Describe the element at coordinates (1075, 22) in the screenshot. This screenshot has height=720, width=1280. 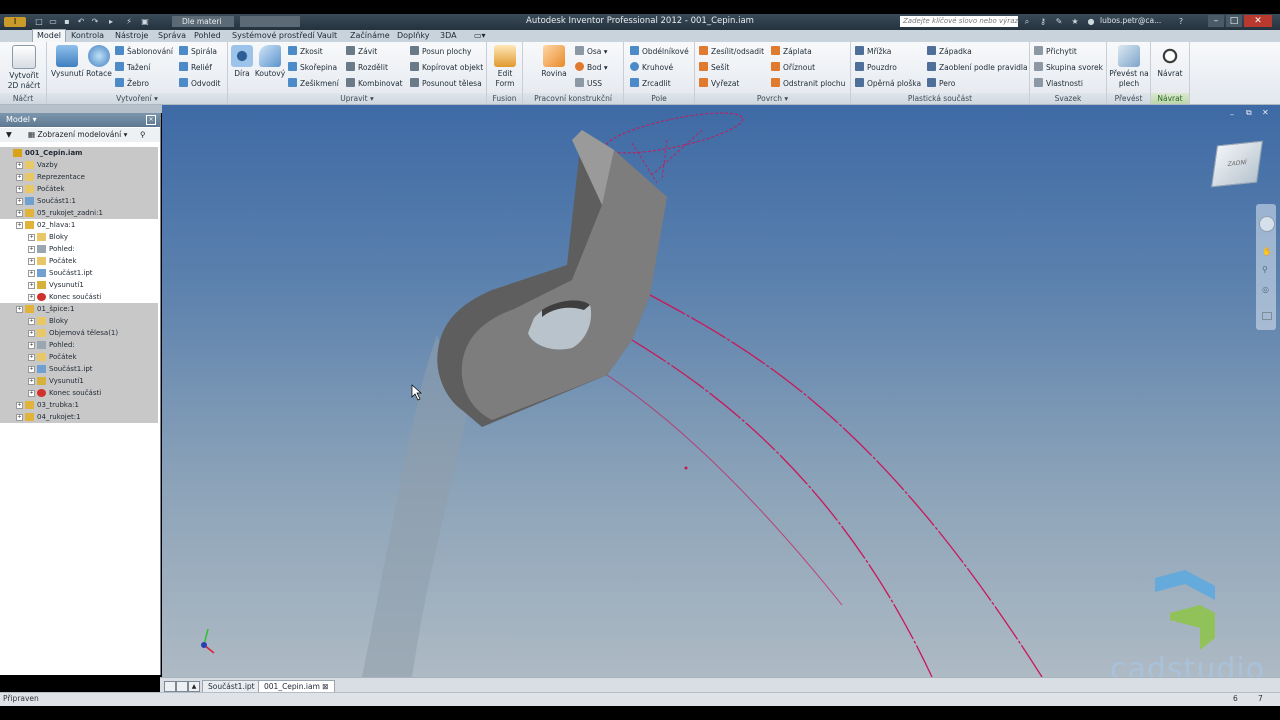
I see `star-icon: ★` at that location.